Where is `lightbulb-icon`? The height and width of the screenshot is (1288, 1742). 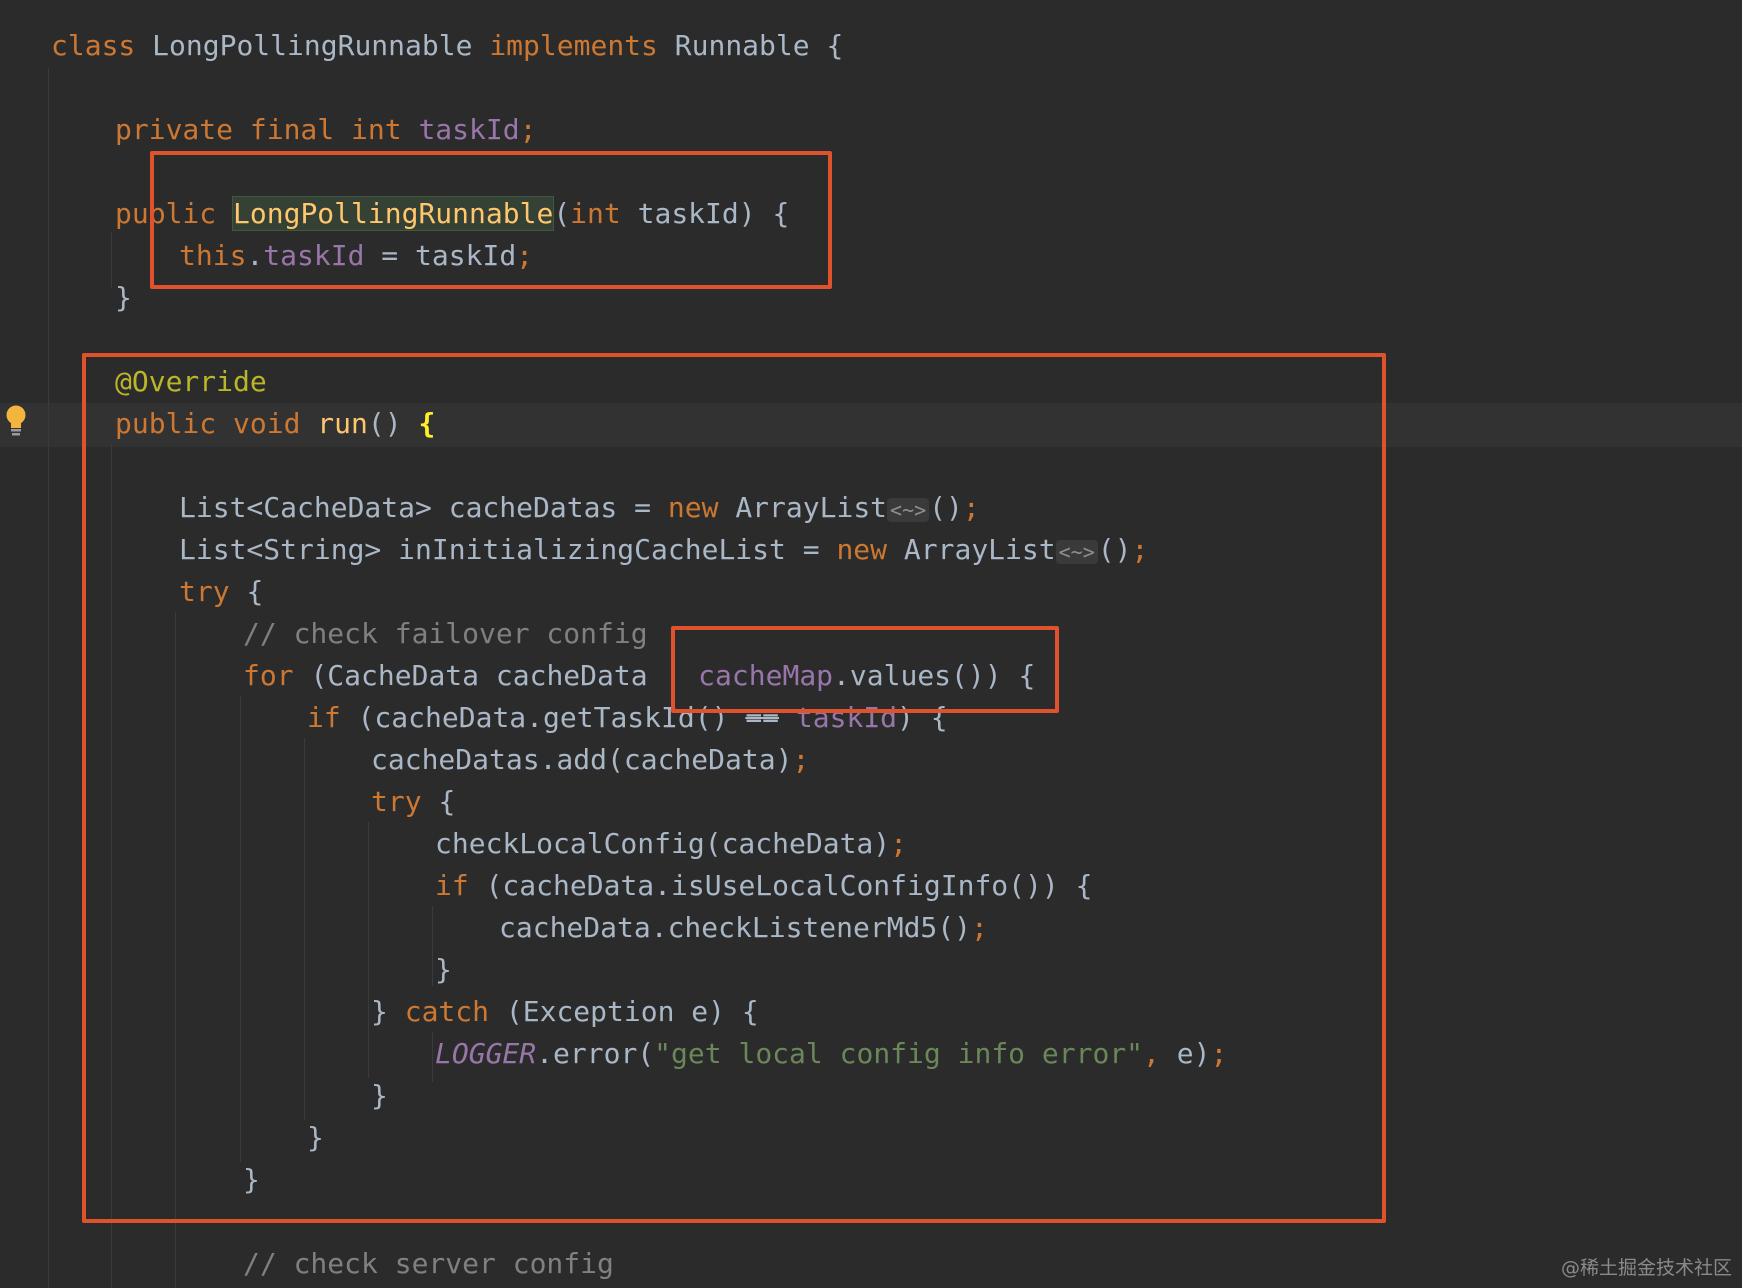
lightbulb-icon is located at coordinates (16, 421).